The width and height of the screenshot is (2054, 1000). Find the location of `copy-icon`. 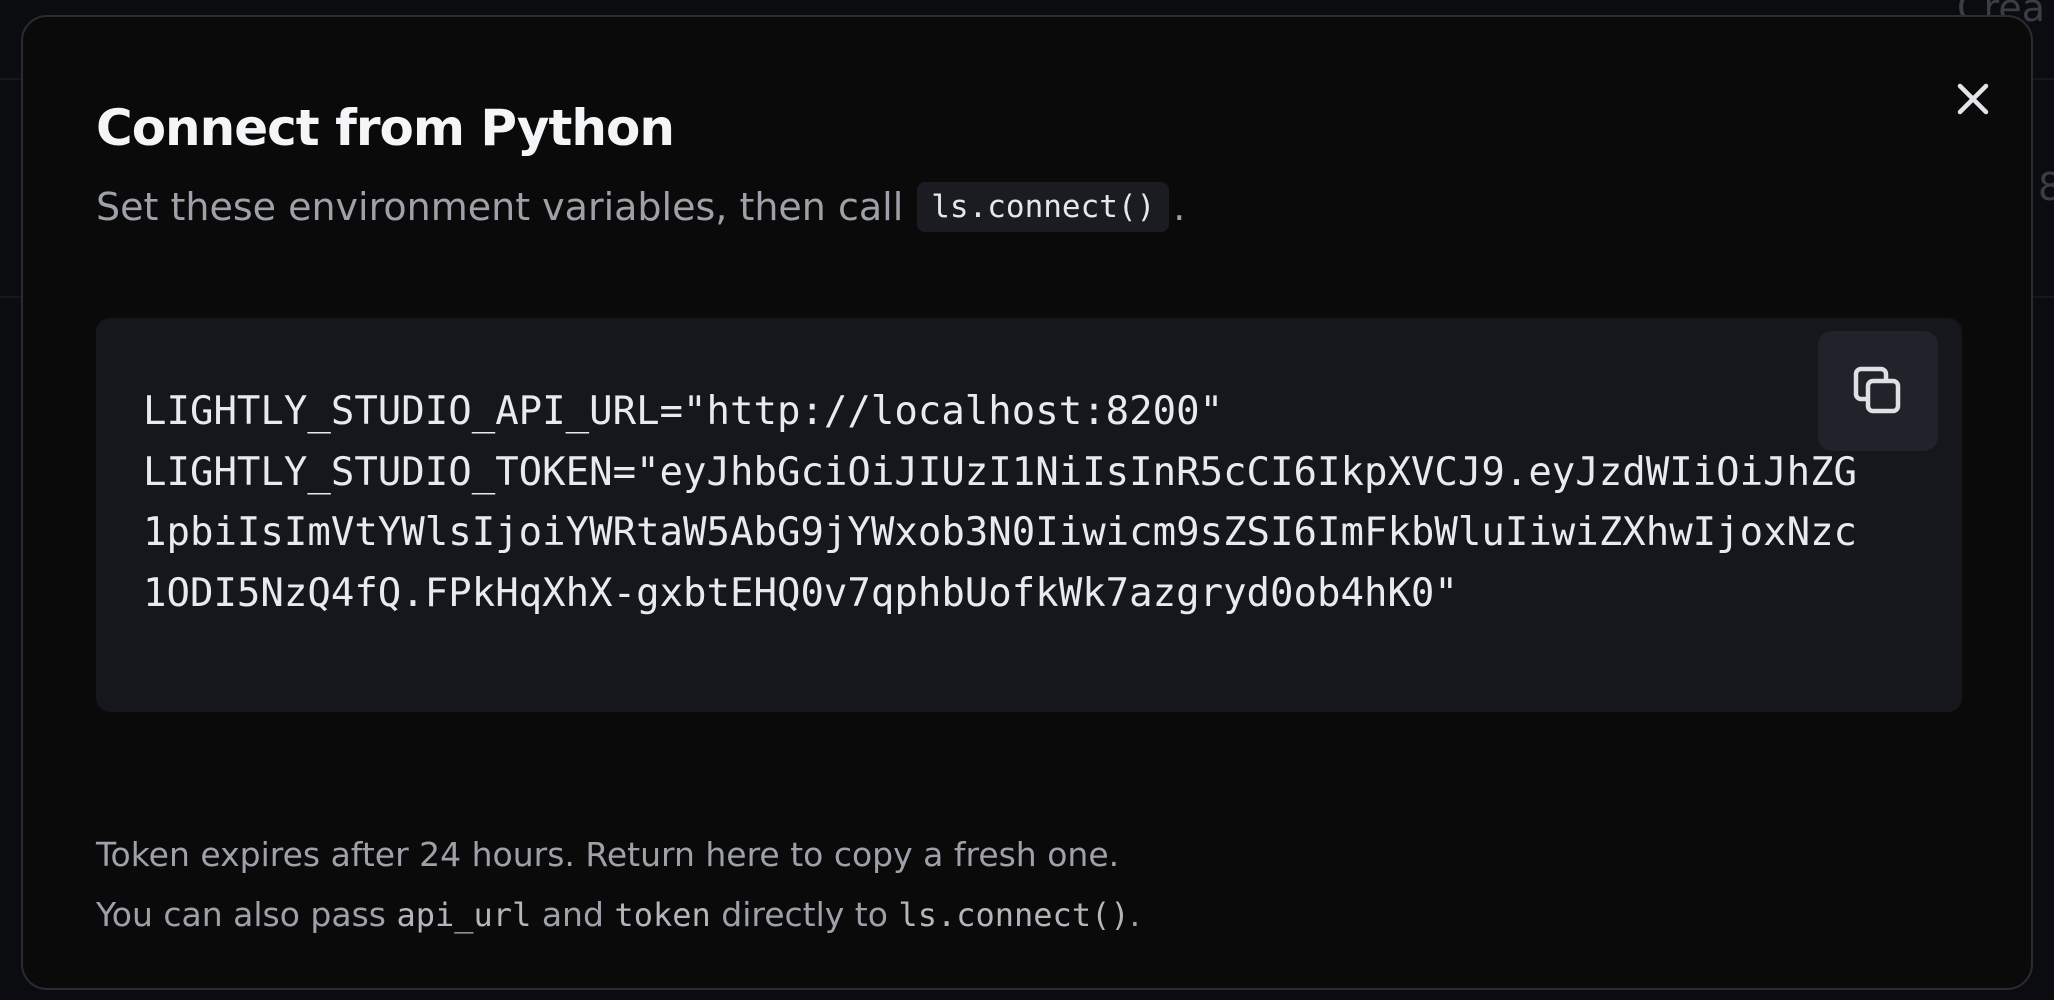

copy-icon is located at coordinates (1877, 390).